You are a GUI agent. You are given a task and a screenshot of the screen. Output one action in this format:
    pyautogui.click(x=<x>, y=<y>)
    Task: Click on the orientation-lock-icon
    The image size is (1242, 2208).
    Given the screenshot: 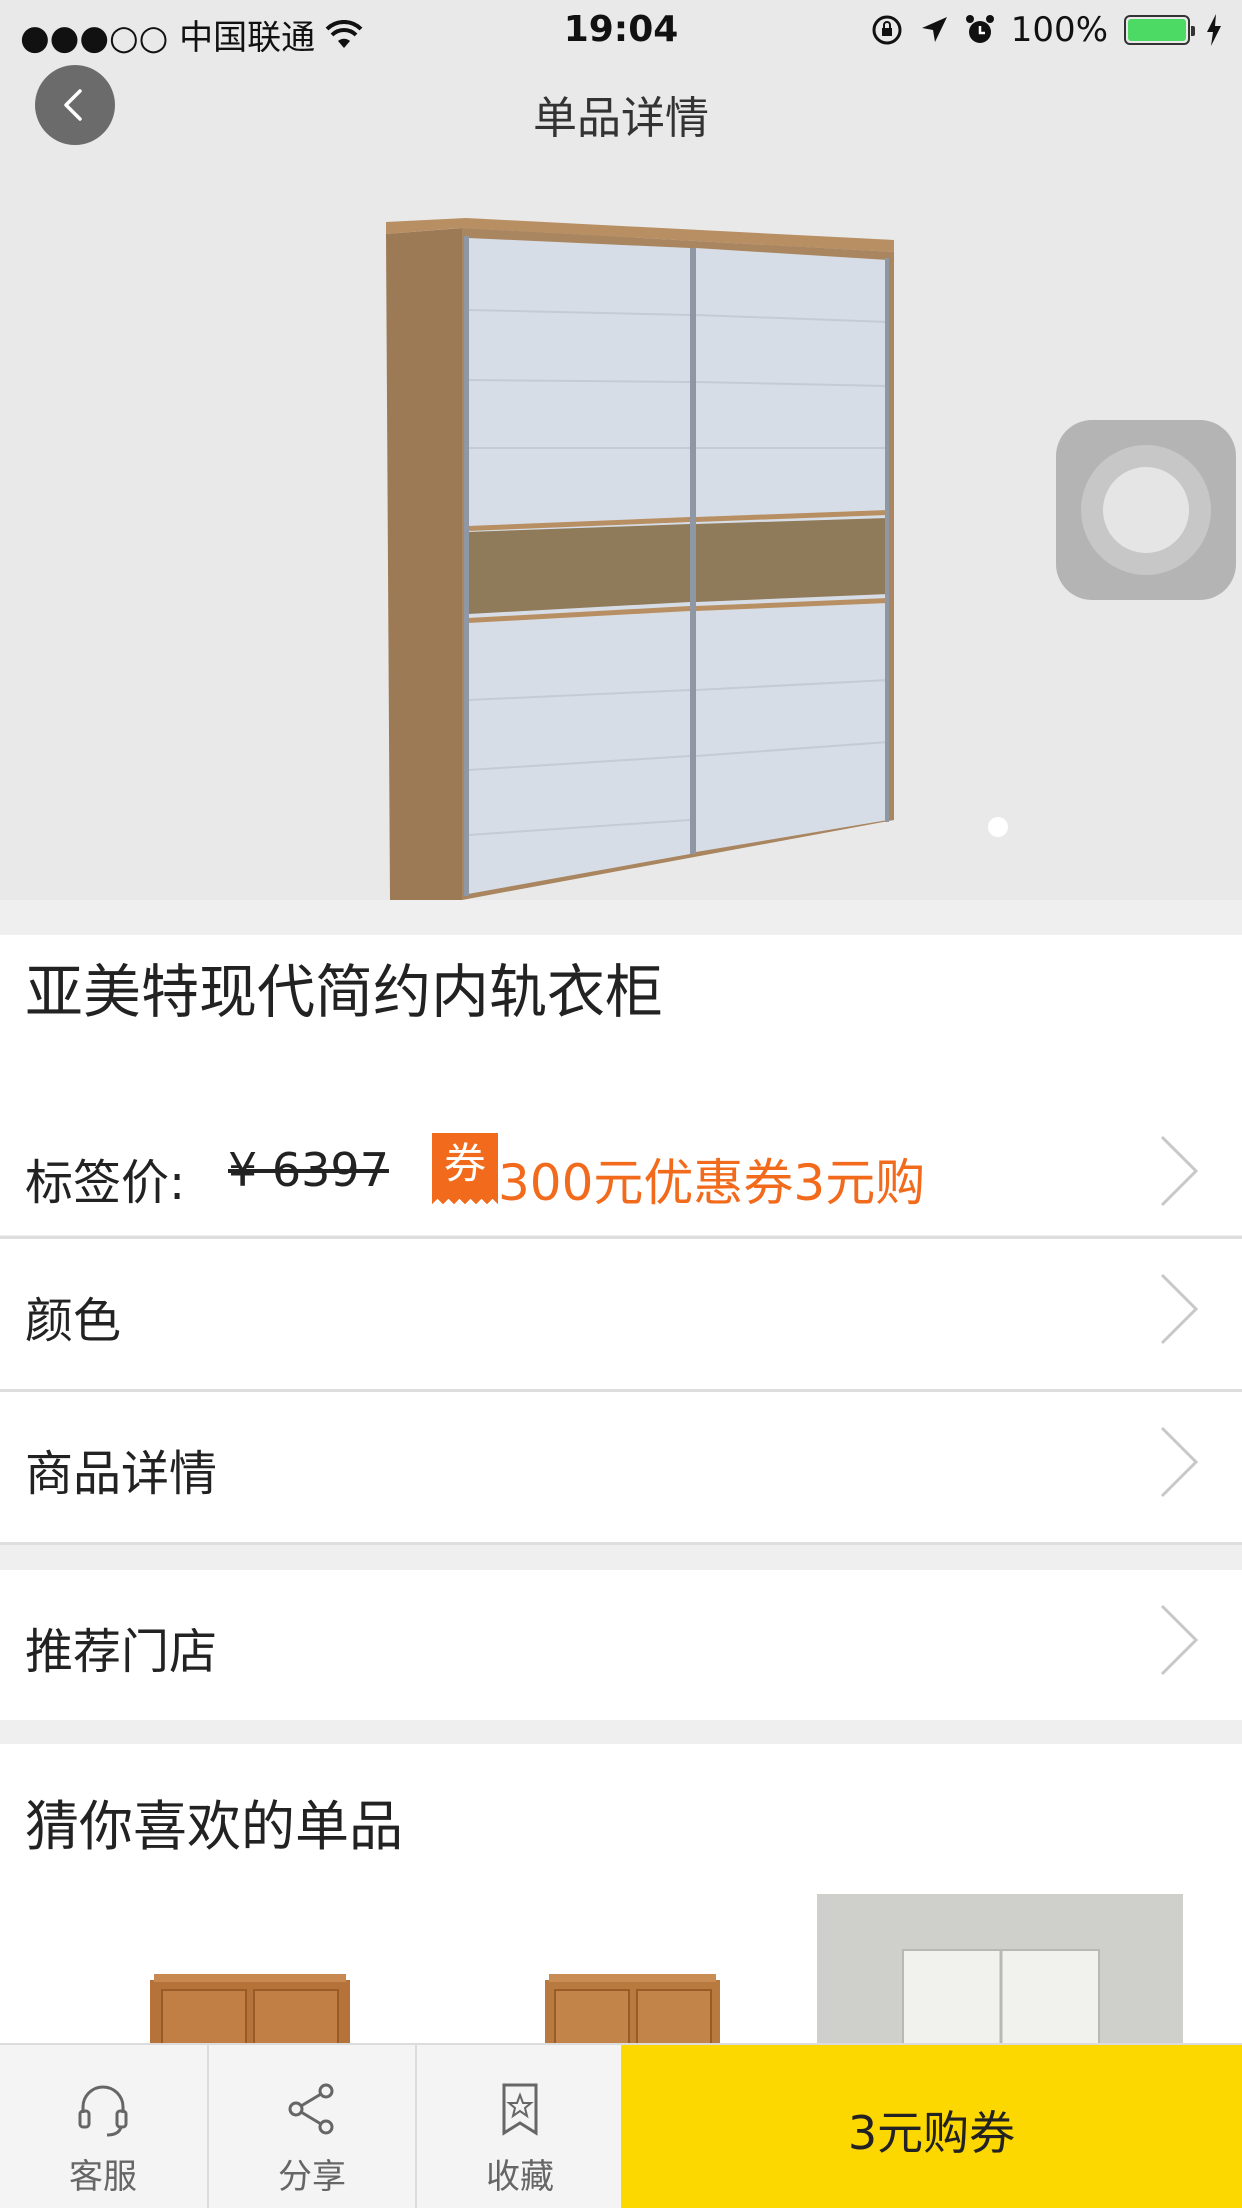 What is the action you would take?
    pyautogui.click(x=887, y=30)
    